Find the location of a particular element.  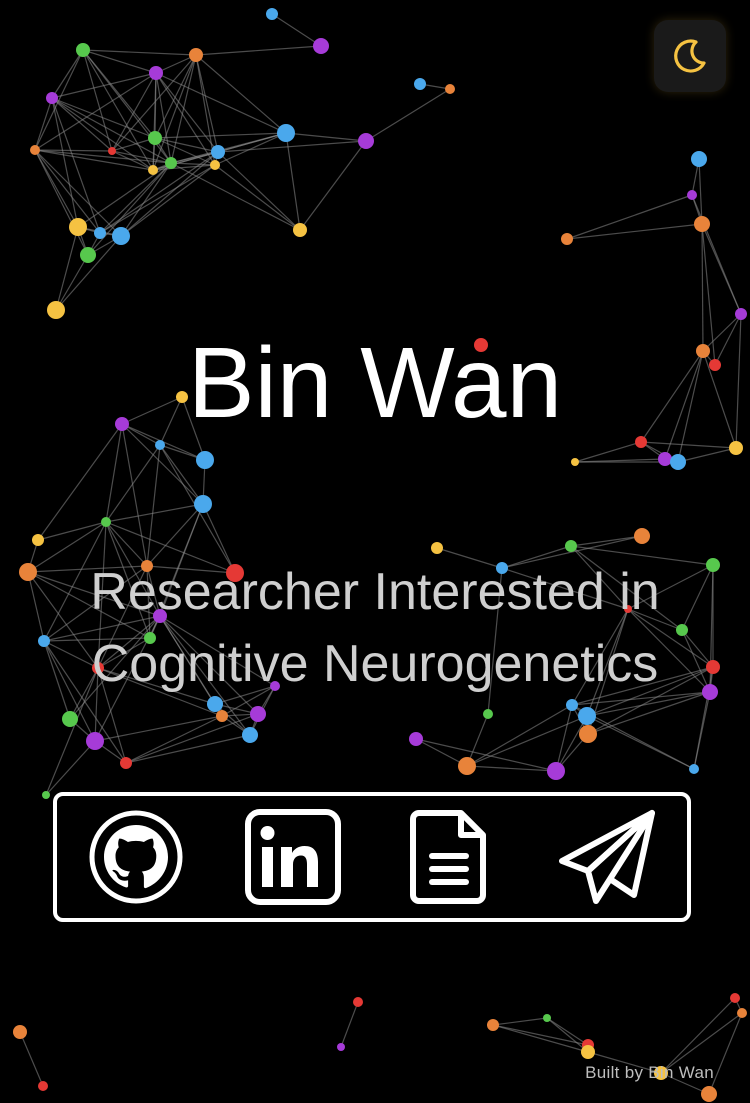

document-icon is located at coordinates (447, 857).